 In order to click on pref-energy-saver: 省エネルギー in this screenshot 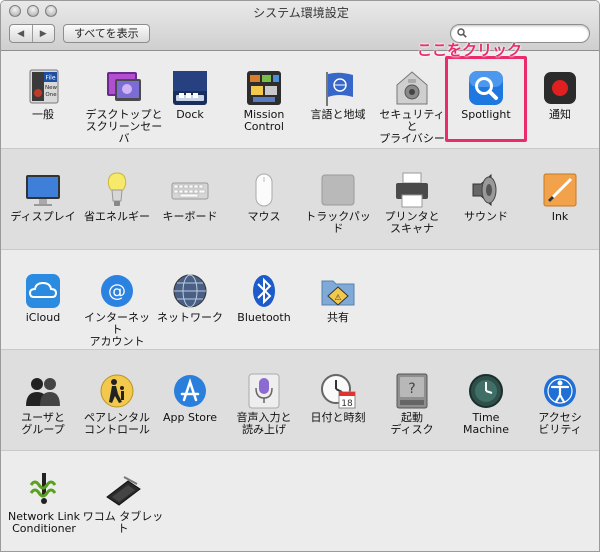, I will do `click(117, 197)`.